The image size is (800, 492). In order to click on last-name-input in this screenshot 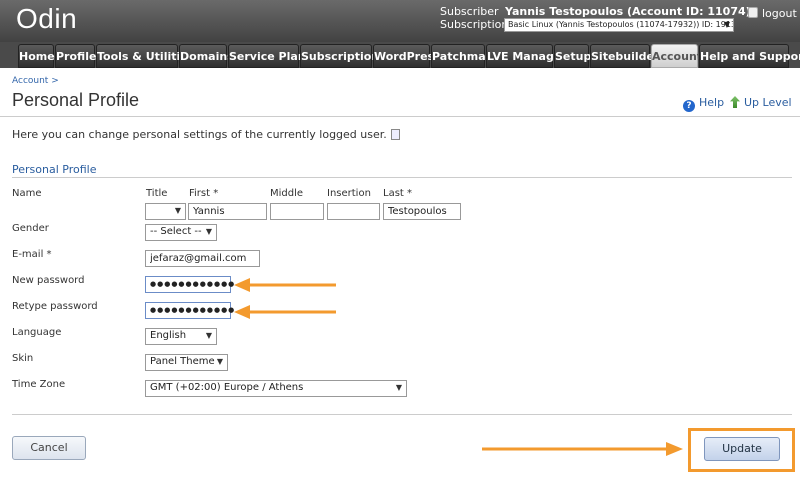, I will do `click(422, 211)`.